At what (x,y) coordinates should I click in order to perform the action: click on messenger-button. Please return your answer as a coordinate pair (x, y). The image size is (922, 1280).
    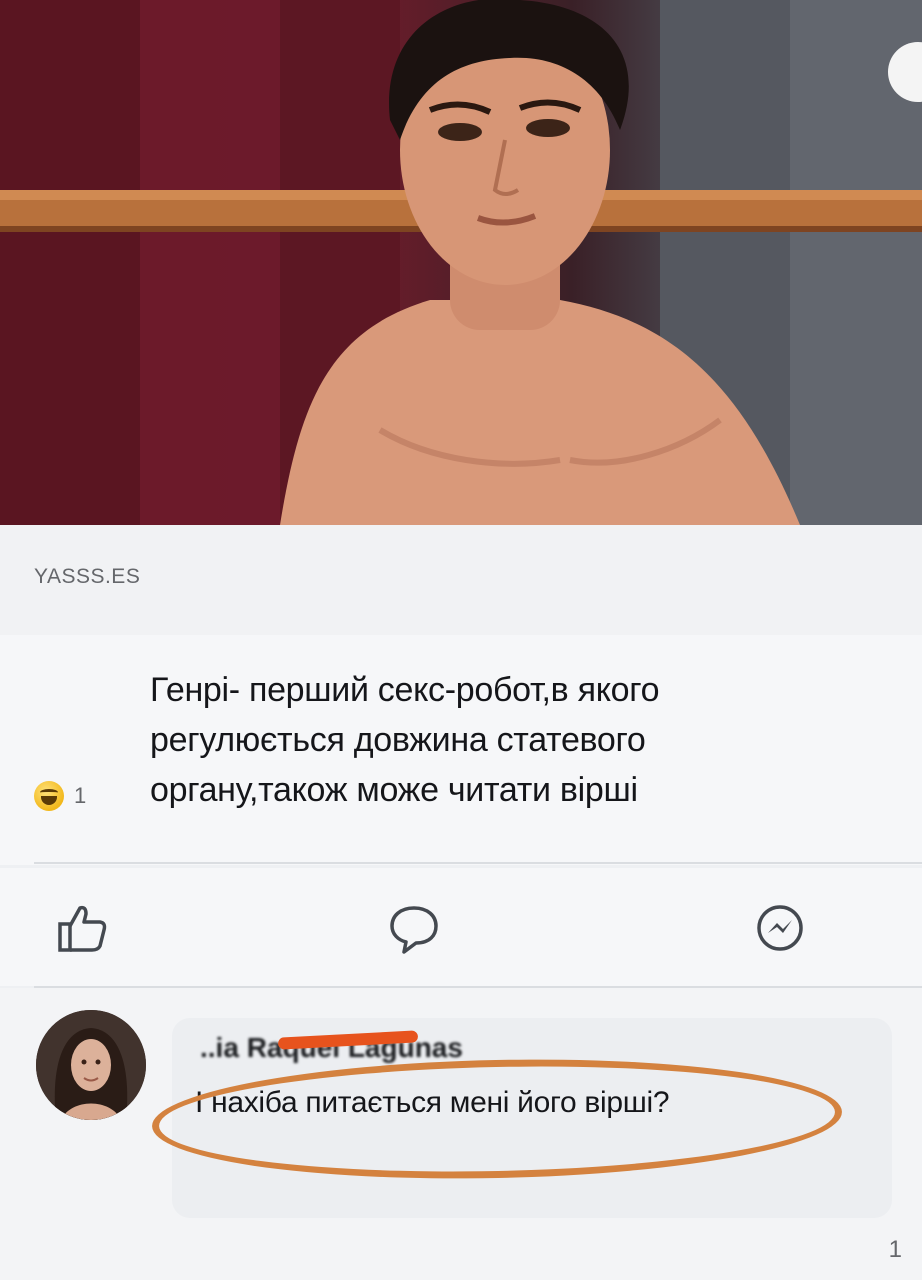
    Looking at the image, I should click on (780, 928).